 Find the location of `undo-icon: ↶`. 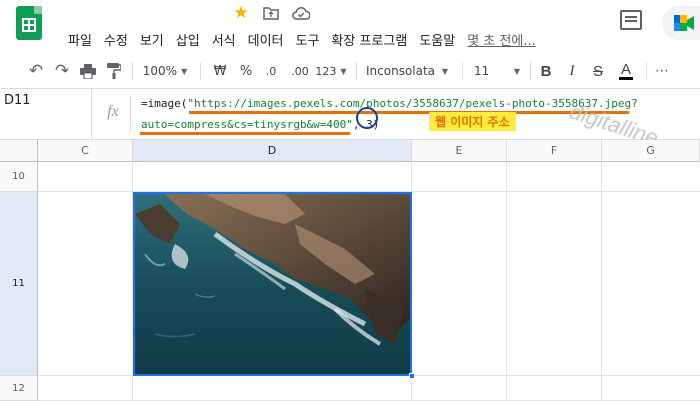

undo-icon: ↶ is located at coordinates (36, 71).